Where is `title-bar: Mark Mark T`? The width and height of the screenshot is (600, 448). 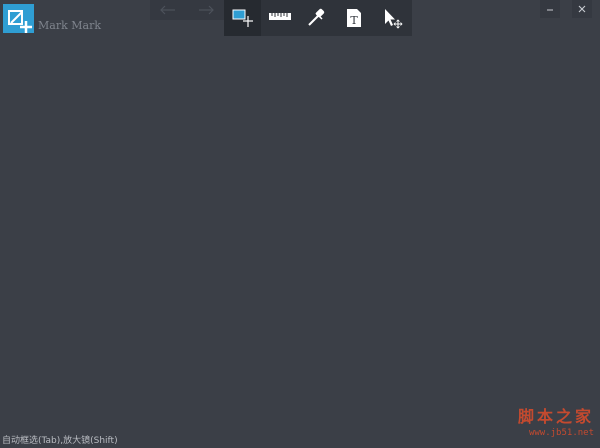 title-bar: Mark Mark T is located at coordinates (300, 18).